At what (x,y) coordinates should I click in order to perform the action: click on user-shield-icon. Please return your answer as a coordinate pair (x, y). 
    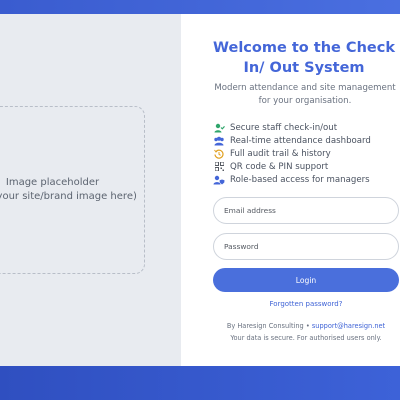
    Looking at the image, I should click on (219, 180).